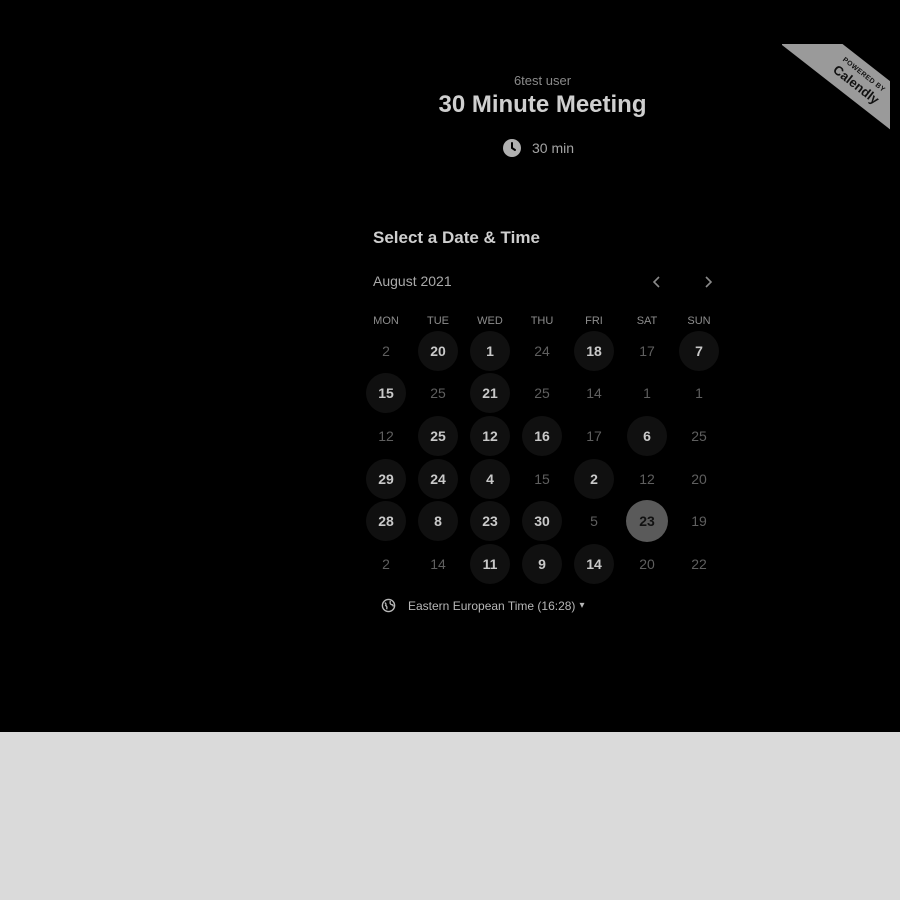  What do you see at coordinates (647, 521) in the screenshot?
I see `selected-day: 23` at bounding box center [647, 521].